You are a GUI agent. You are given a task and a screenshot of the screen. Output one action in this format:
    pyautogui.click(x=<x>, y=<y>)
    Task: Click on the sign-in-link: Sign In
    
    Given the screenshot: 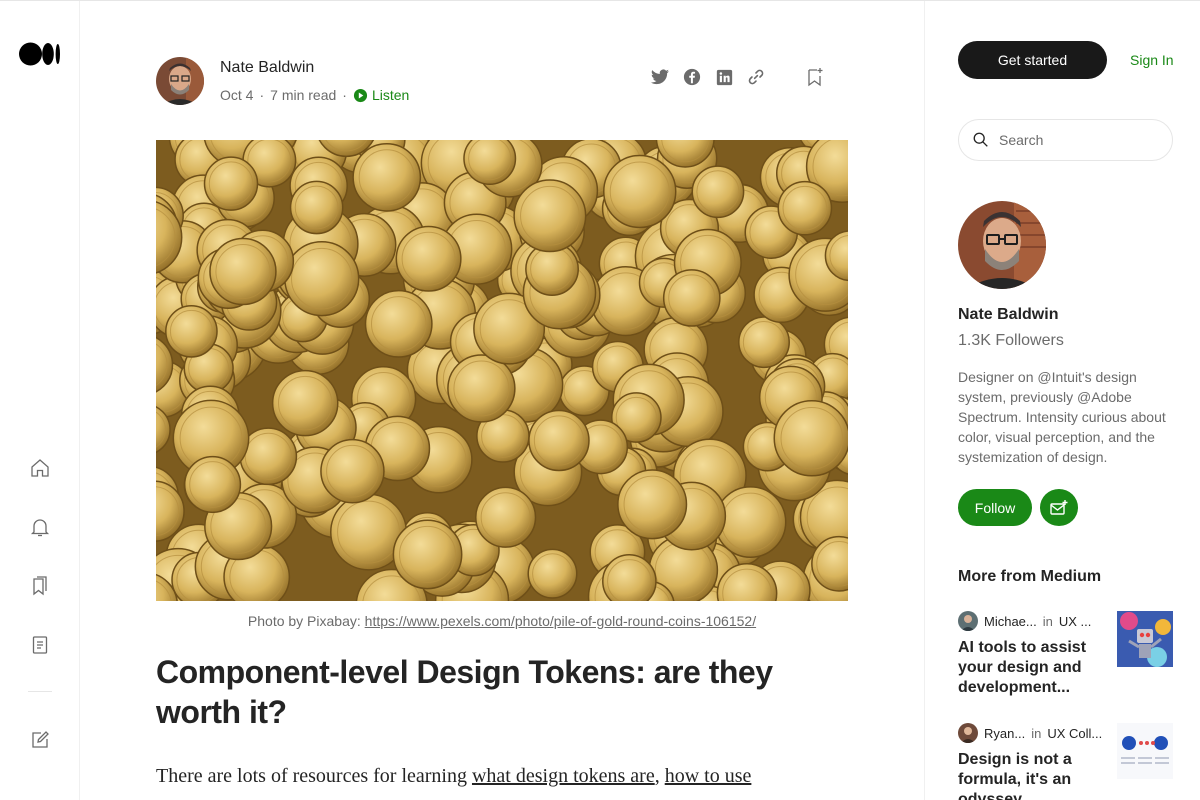 What is the action you would take?
    pyautogui.click(x=1152, y=60)
    